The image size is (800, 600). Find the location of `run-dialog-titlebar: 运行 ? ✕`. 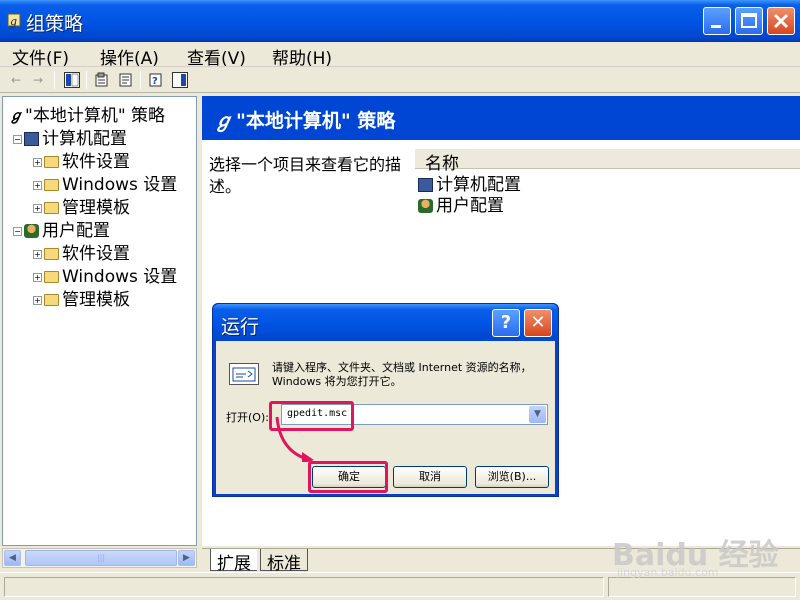

run-dialog-titlebar: 运行 ? ✕ is located at coordinates (385, 322).